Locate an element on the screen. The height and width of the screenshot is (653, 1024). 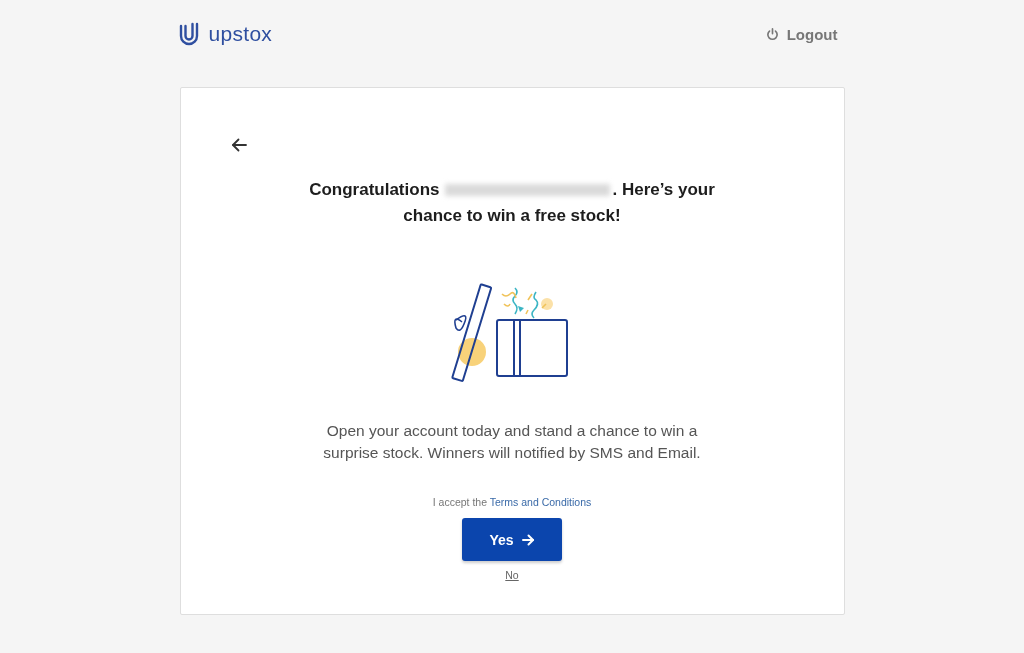
heading-text: . Here’s your is located at coordinates (663, 190).